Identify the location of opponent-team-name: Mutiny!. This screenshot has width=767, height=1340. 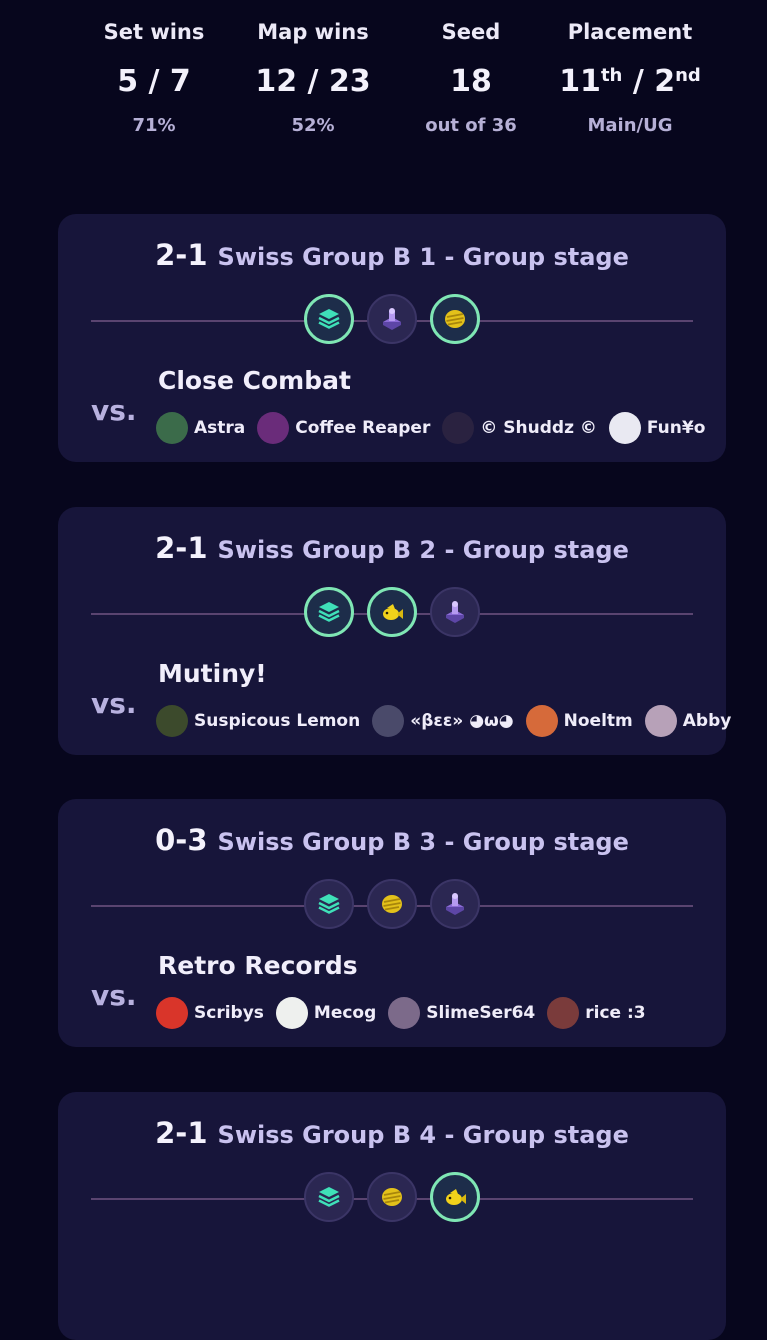
(212, 673).